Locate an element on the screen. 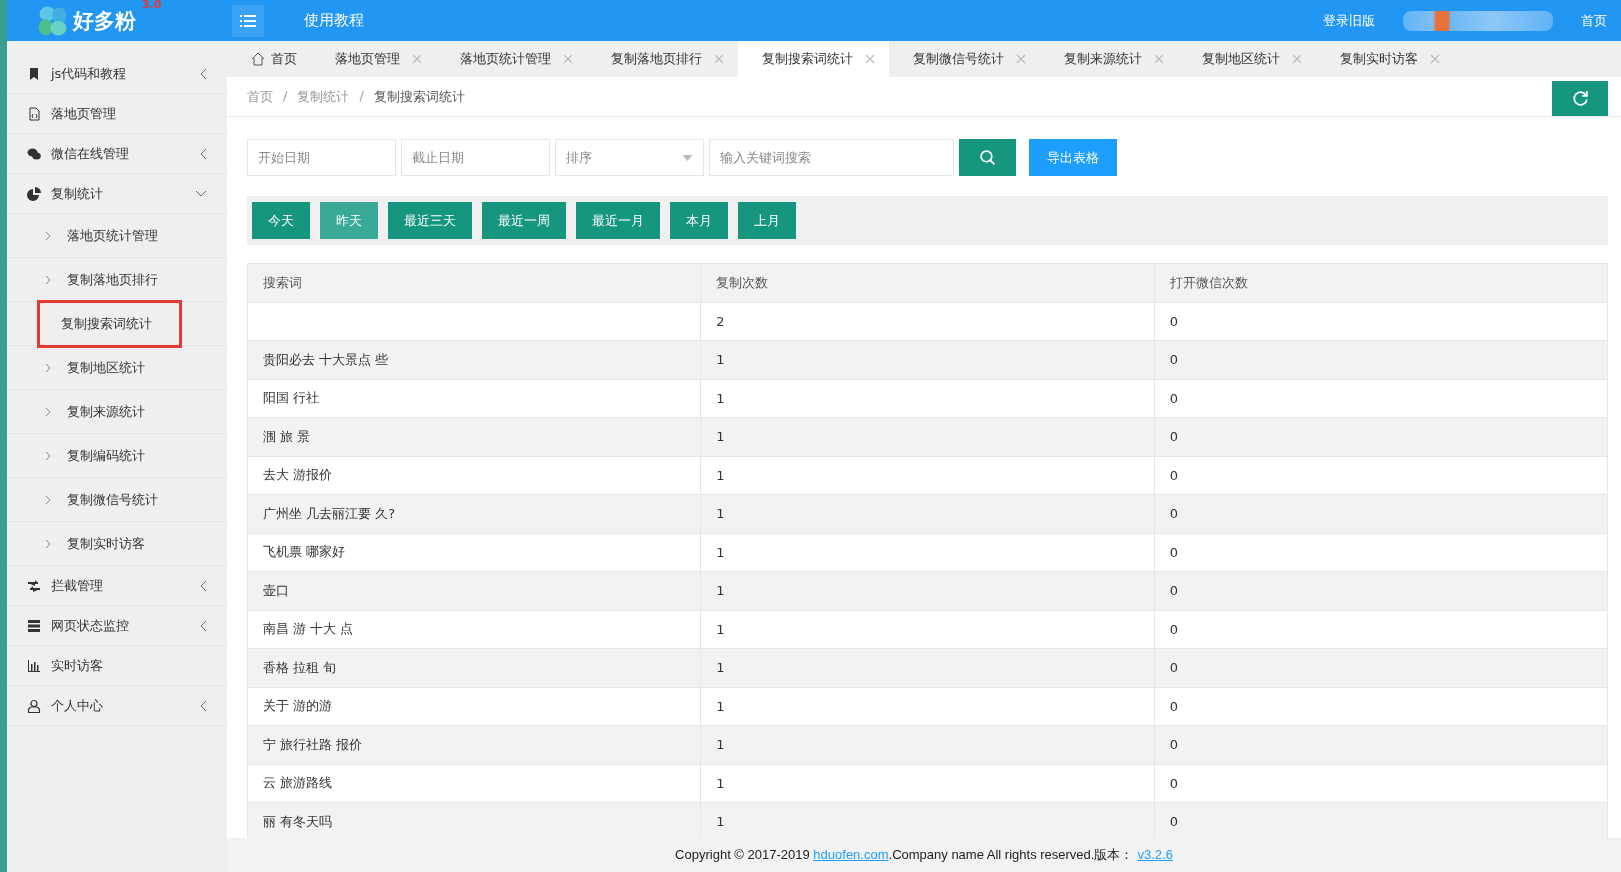 Image resolution: width=1621 pixels, height=872 pixels. table-cell: 云 旅游路线 is located at coordinates (474, 783).